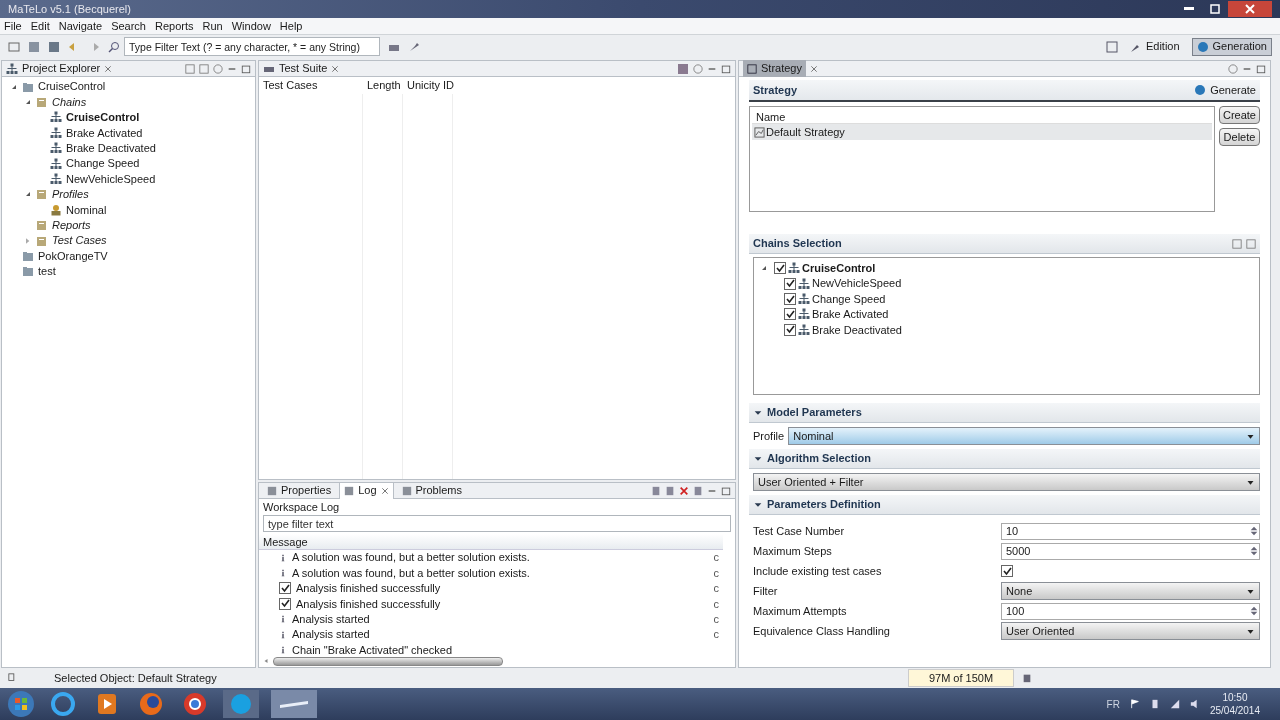 The image size is (1280, 720). Describe the element at coordinates (369, 604) in the screenshot. I see `log-message: Analysis finished successfully` at that location.